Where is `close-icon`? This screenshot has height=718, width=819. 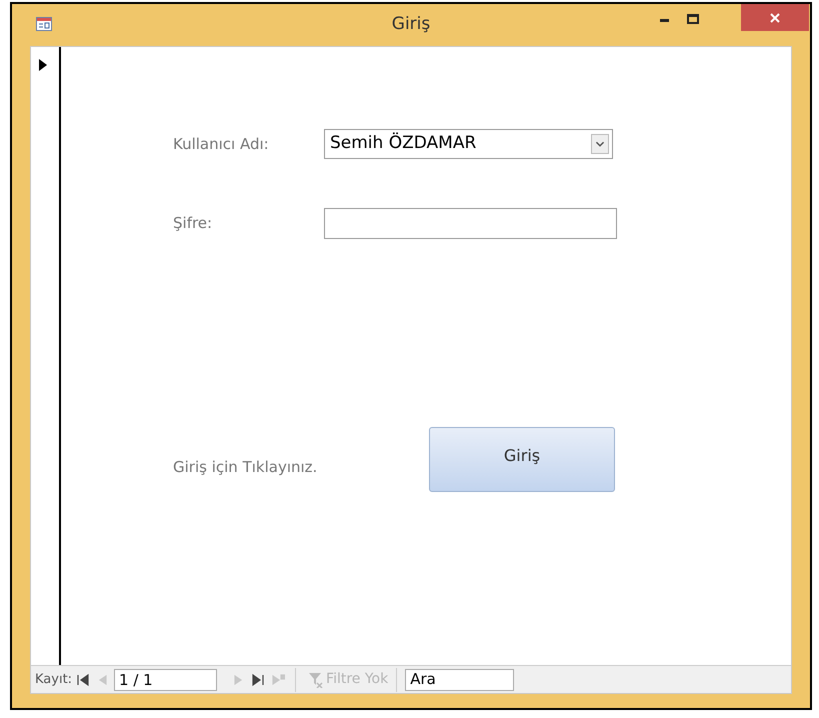
close-icon is located at coordinates (775, 17).